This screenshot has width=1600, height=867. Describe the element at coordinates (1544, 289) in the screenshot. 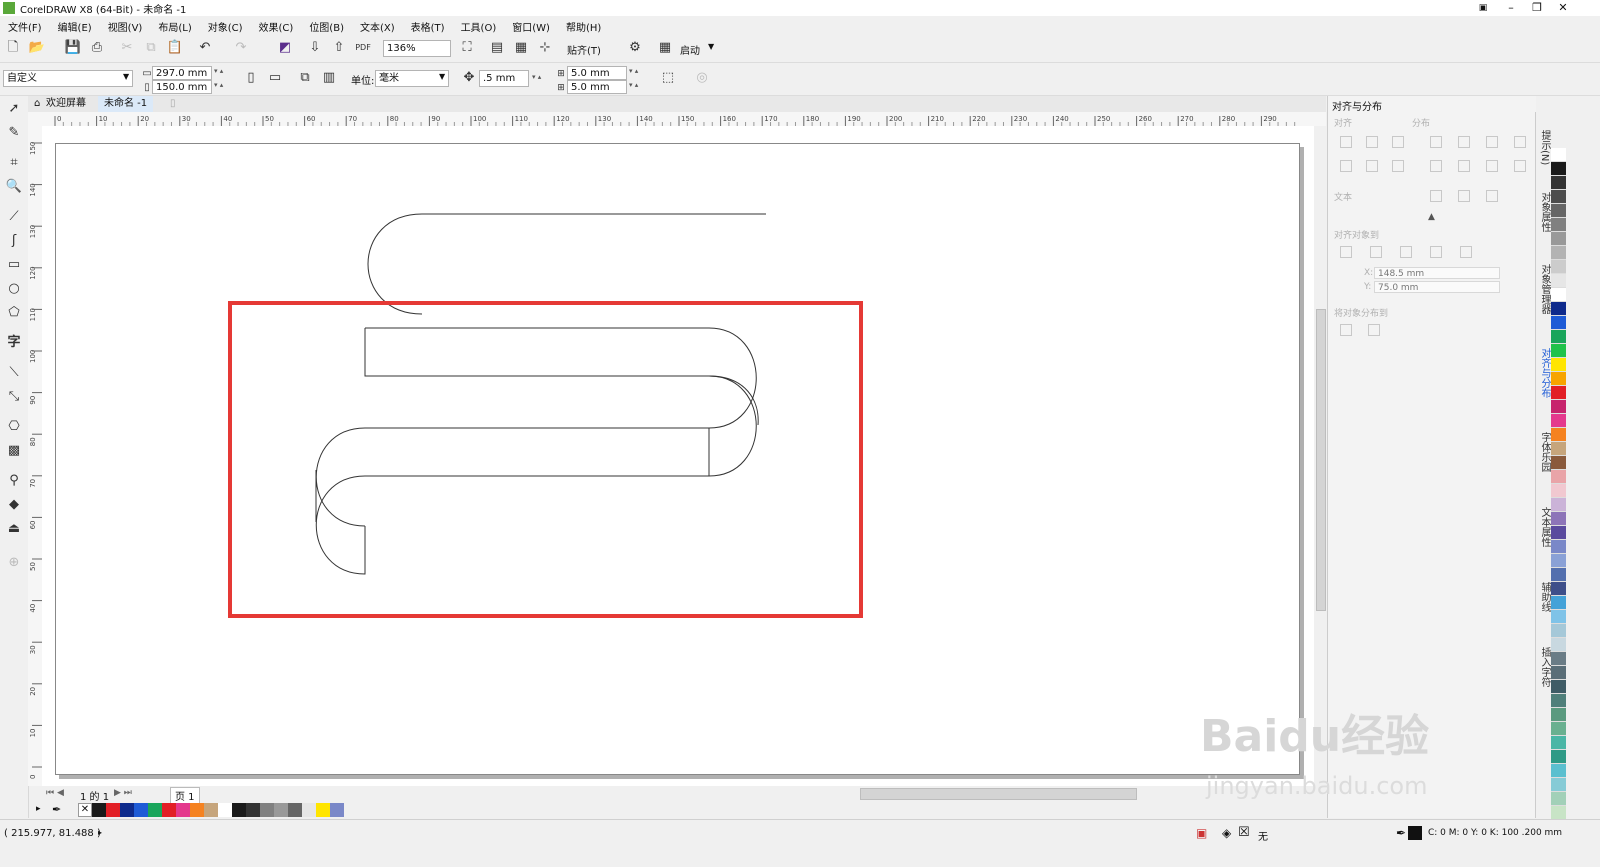

I see `side-tab-object-manager: 对象管理器` at that location.